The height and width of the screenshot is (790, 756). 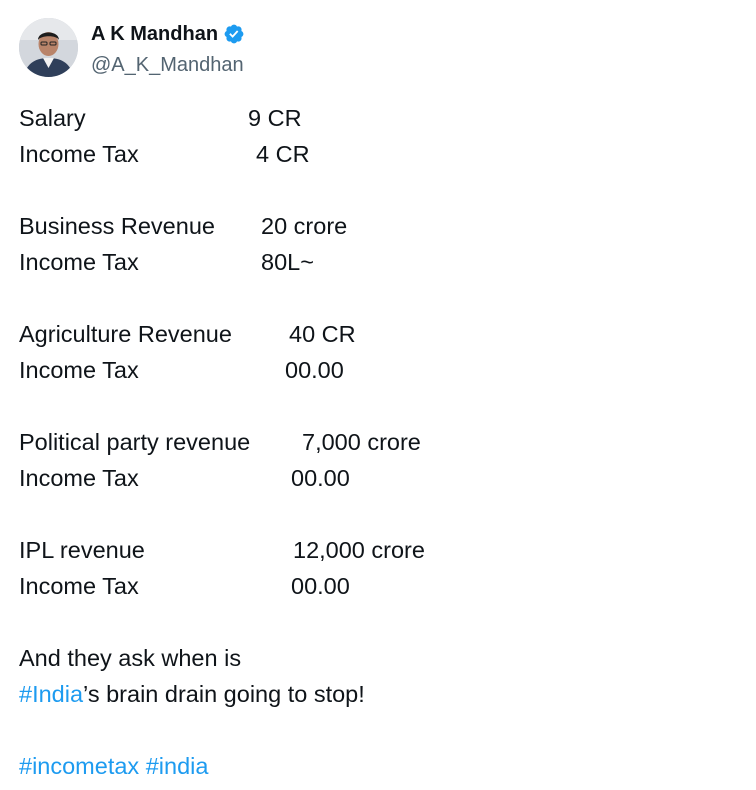 I want to click on list-item: Political party revenue 7,000 crore, so click(x=379, y=442).